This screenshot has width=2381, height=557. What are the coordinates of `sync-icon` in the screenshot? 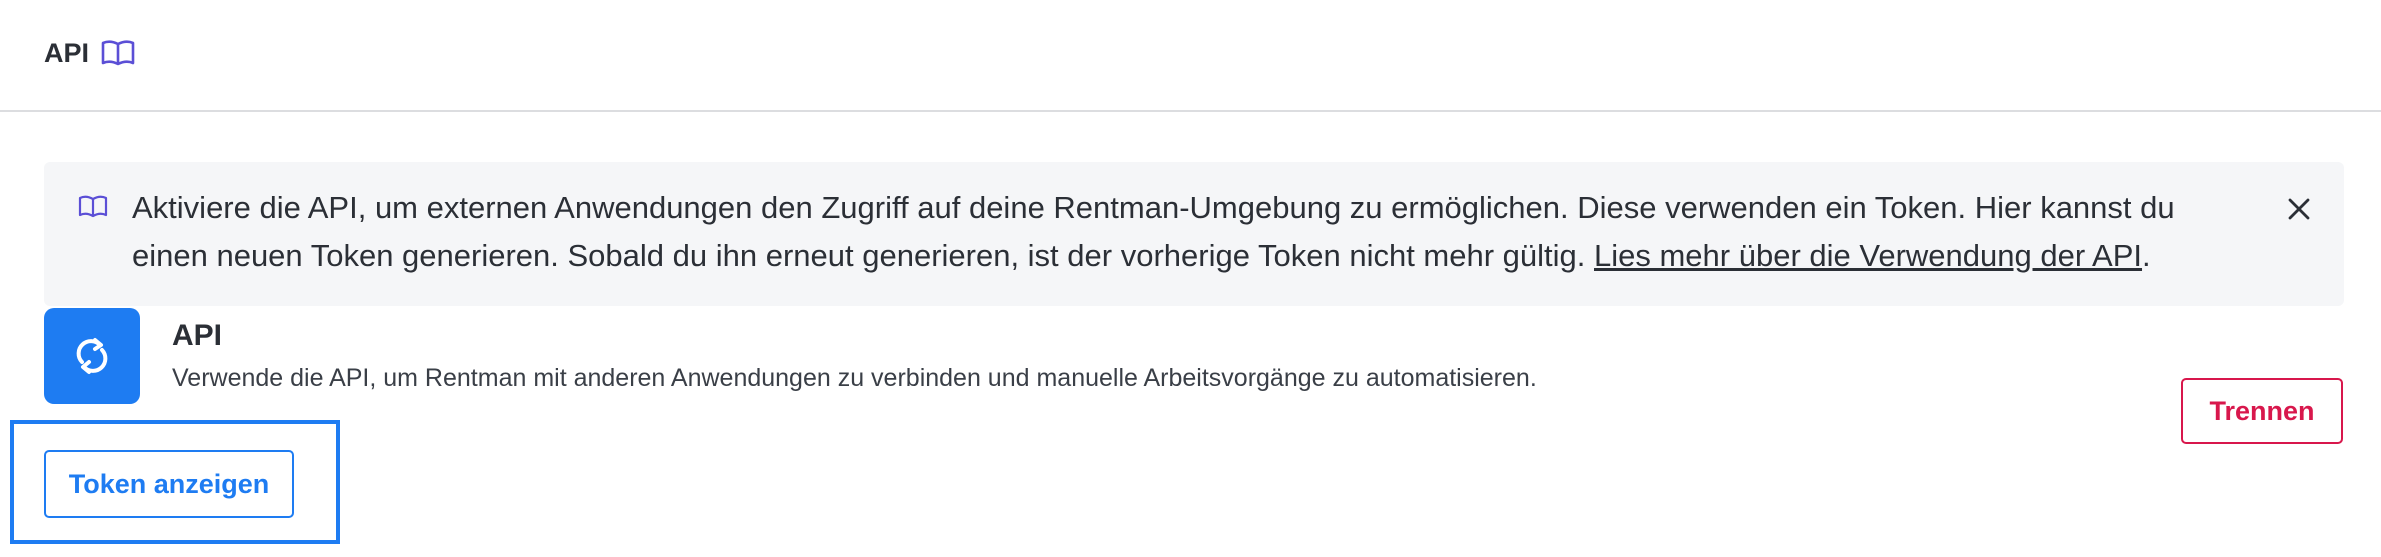 It's located at (92, 356).